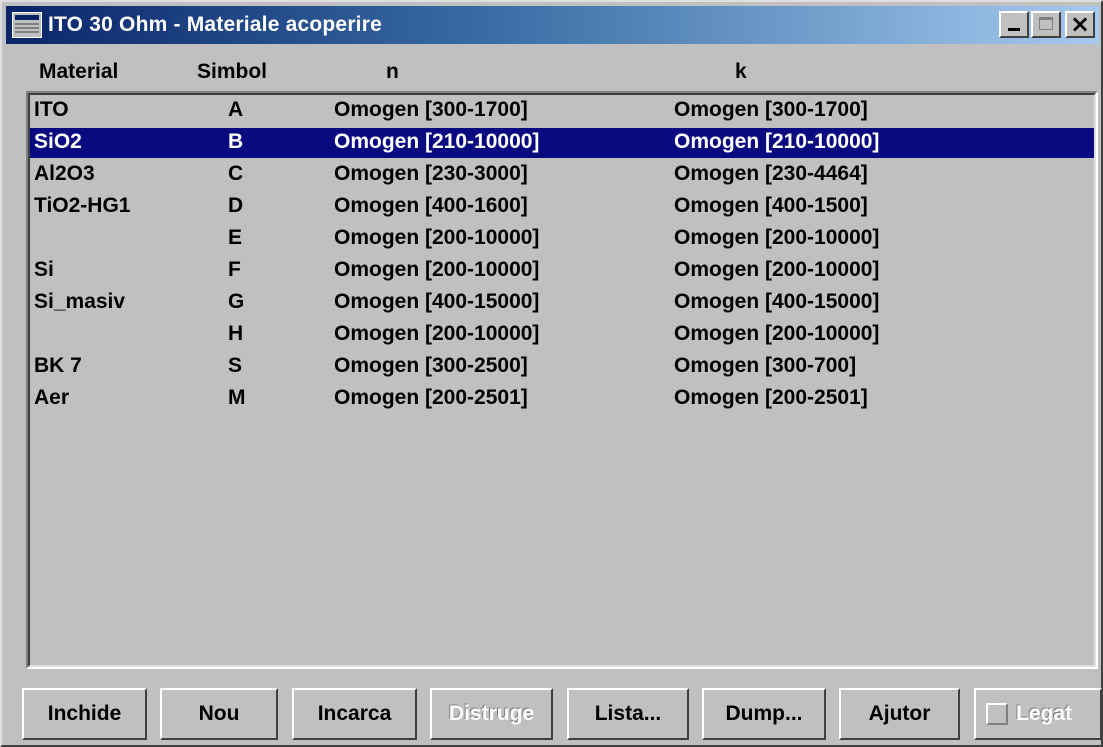  What do you see at coordinates (235, 237) in the screenshot?
I see `symbol-cell: E` at bounding box center [235, 237].